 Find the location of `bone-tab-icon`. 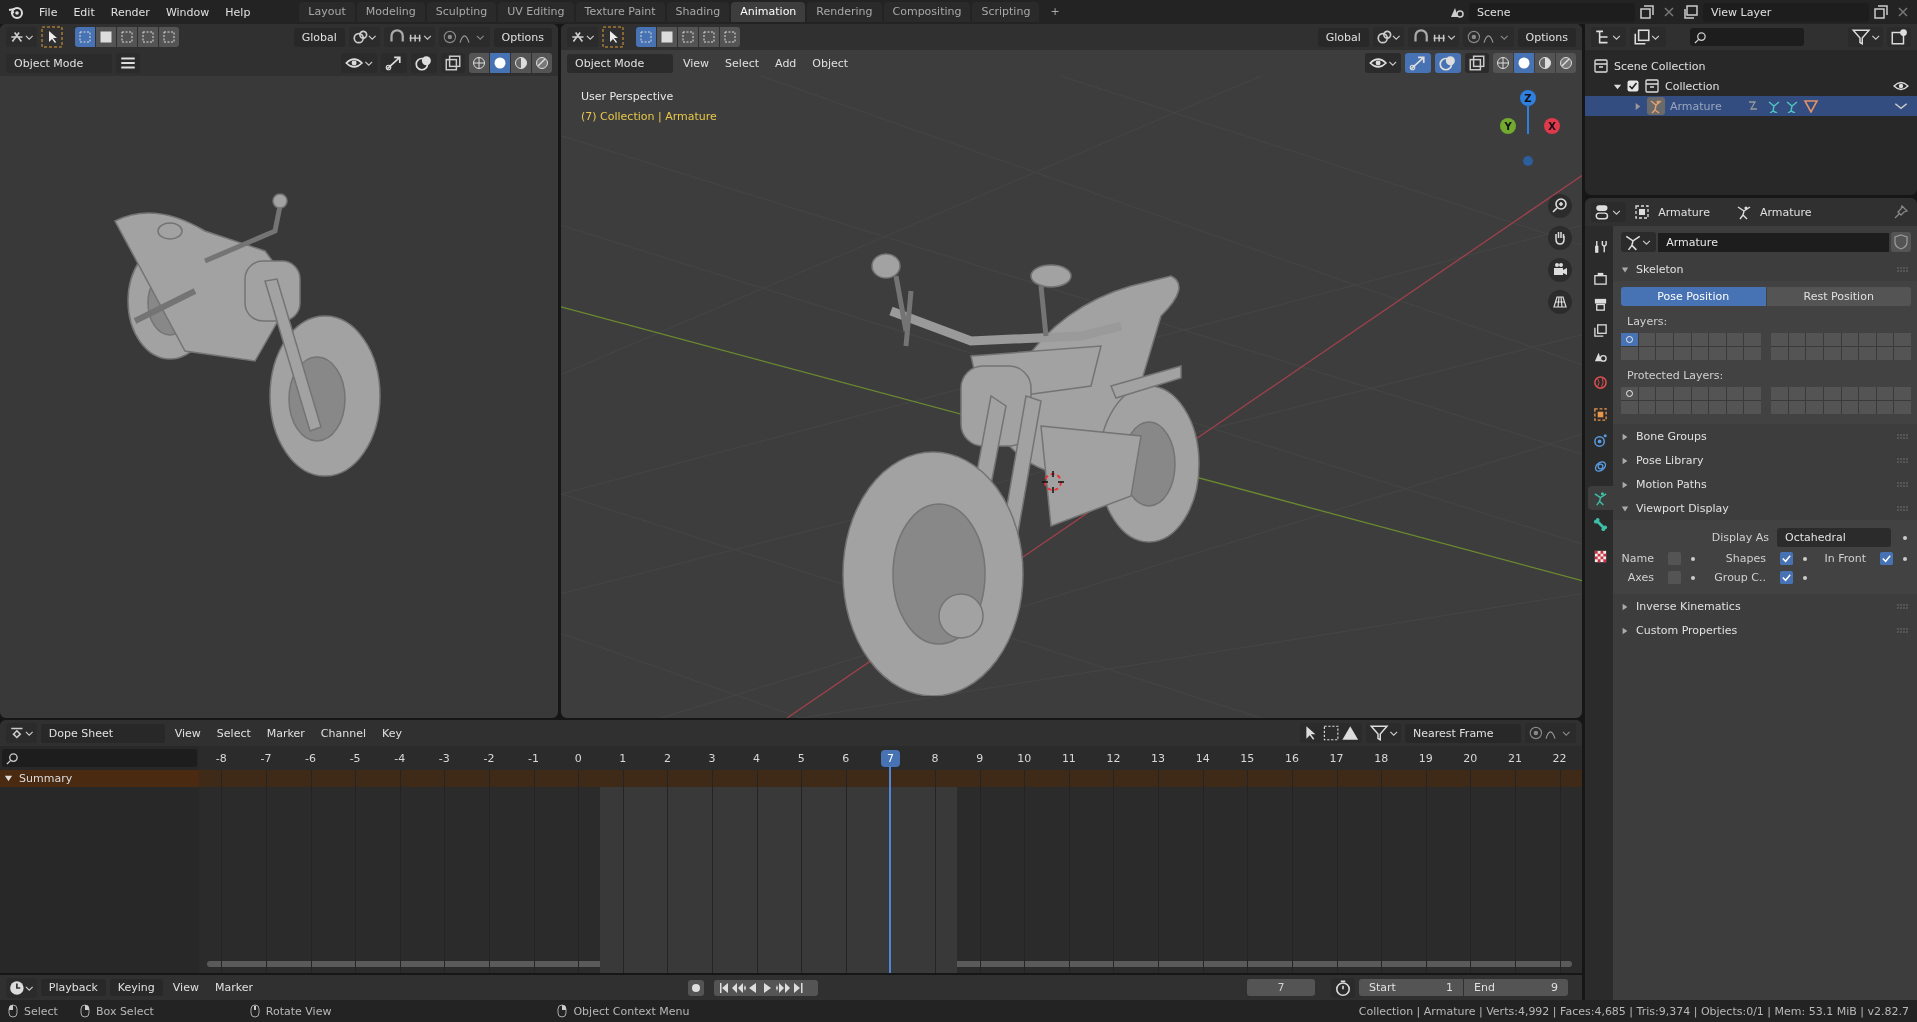

bone-tab-icon is located at coordinates (1600, 524).